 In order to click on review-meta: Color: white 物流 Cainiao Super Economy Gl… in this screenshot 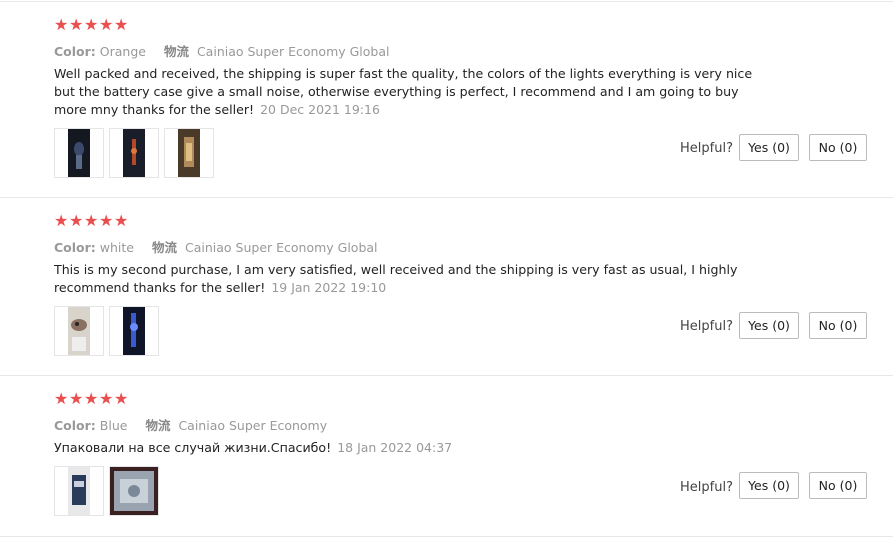, I will do `click(216, 246)`.